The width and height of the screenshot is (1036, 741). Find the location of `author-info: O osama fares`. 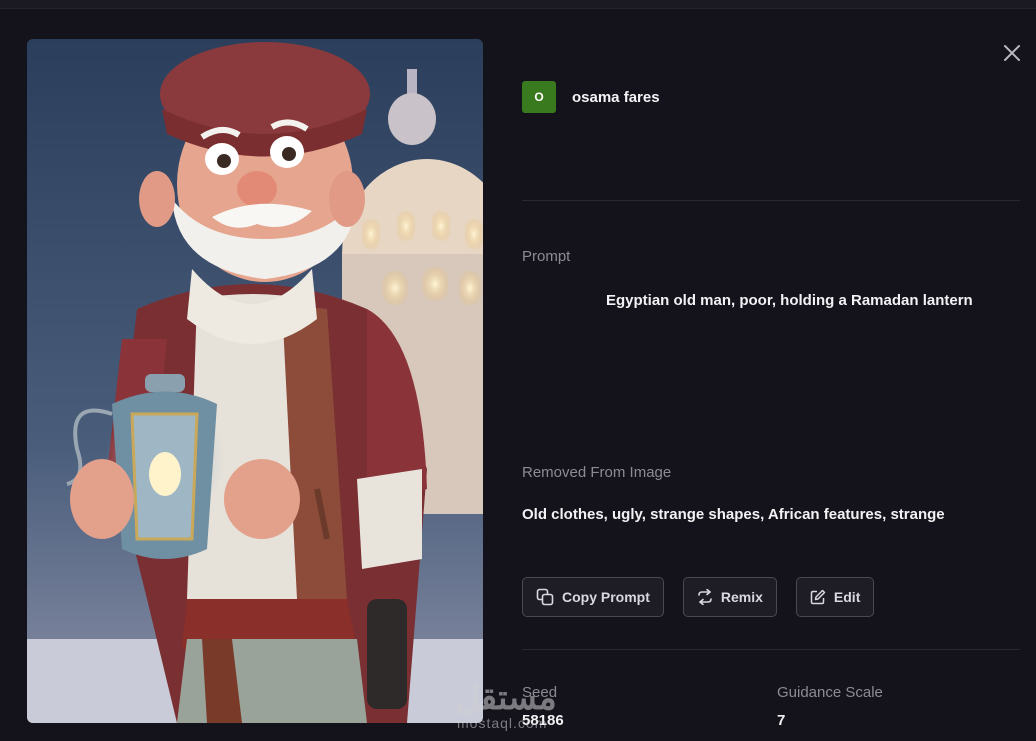

author-info: O osama fares is located at coordinates (591, 97).